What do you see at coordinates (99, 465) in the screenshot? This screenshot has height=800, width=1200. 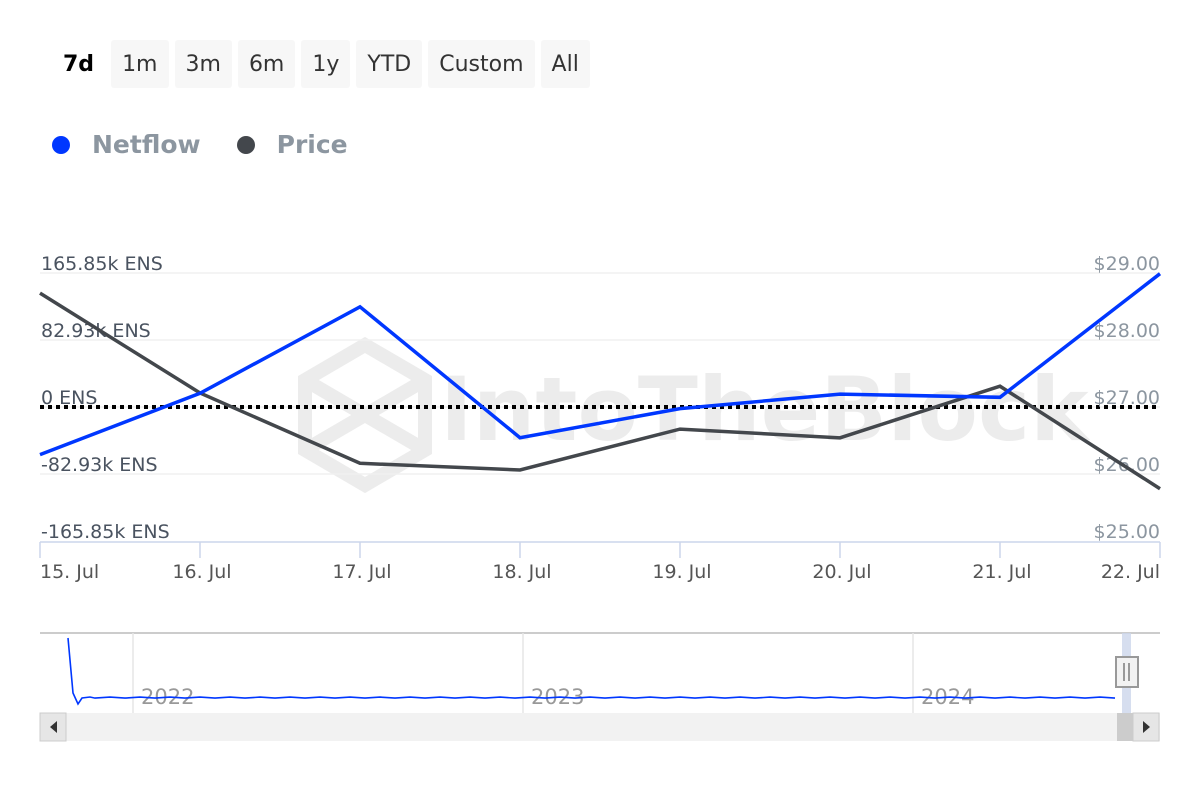 I see `y-left-tick-label: -82.93k ENS` at bounding box center [99, 465].